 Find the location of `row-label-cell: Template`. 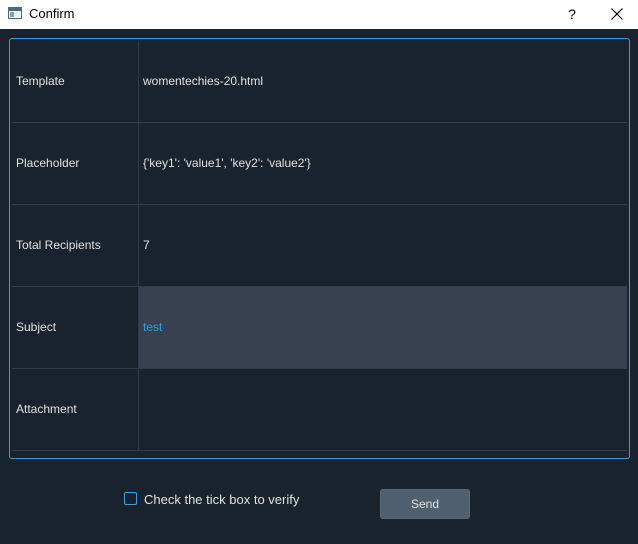

row-label-cell: Template is located at coordinates (75, 81).